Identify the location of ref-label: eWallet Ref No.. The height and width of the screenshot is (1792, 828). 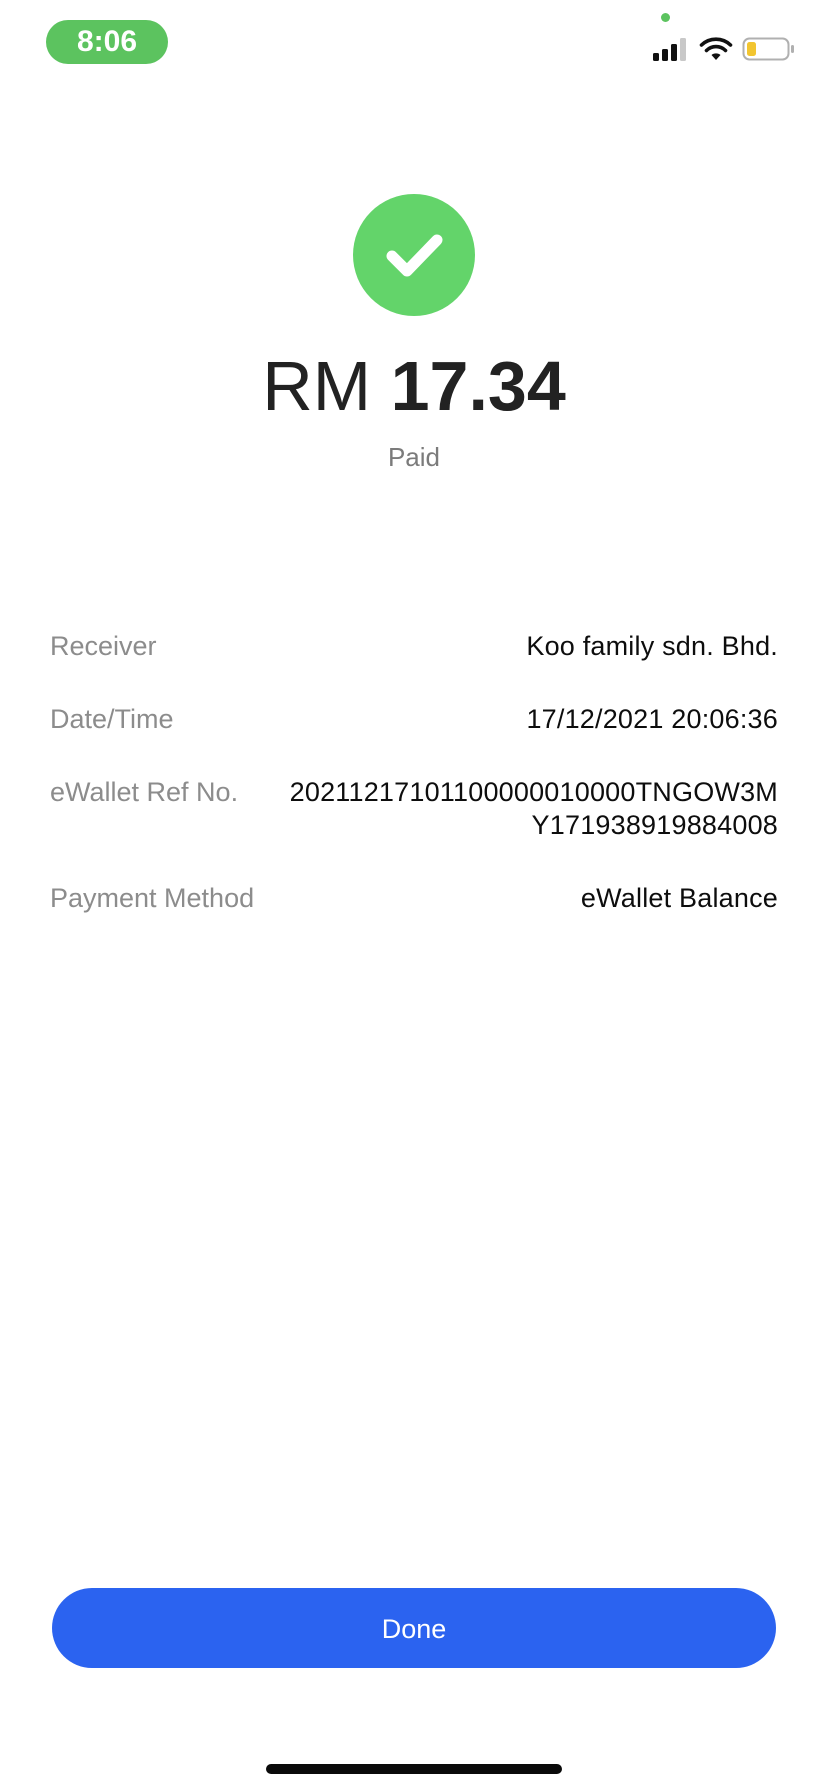
(144, 792).